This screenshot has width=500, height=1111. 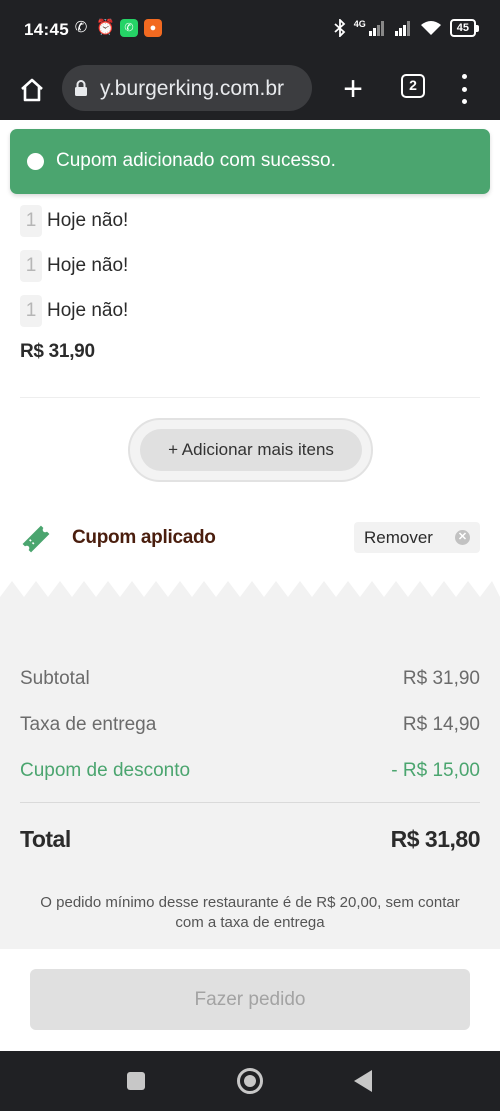 I want to click on wifi-icon, so click(x=430, y=28).